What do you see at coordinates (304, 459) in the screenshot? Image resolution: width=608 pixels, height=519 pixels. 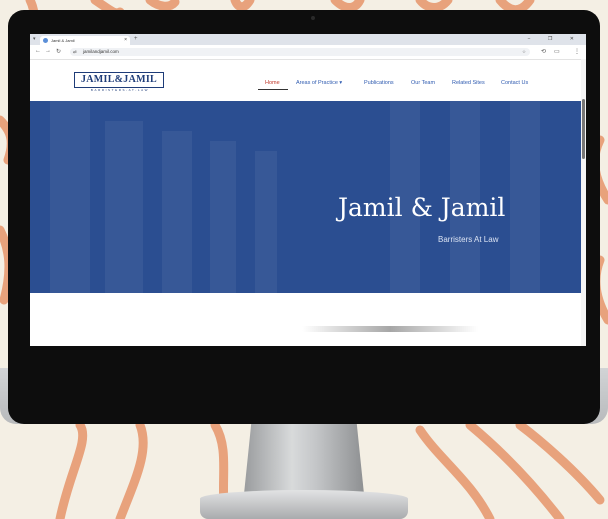 I see `monitor-stand-neck` at bounding box center [304, 459].